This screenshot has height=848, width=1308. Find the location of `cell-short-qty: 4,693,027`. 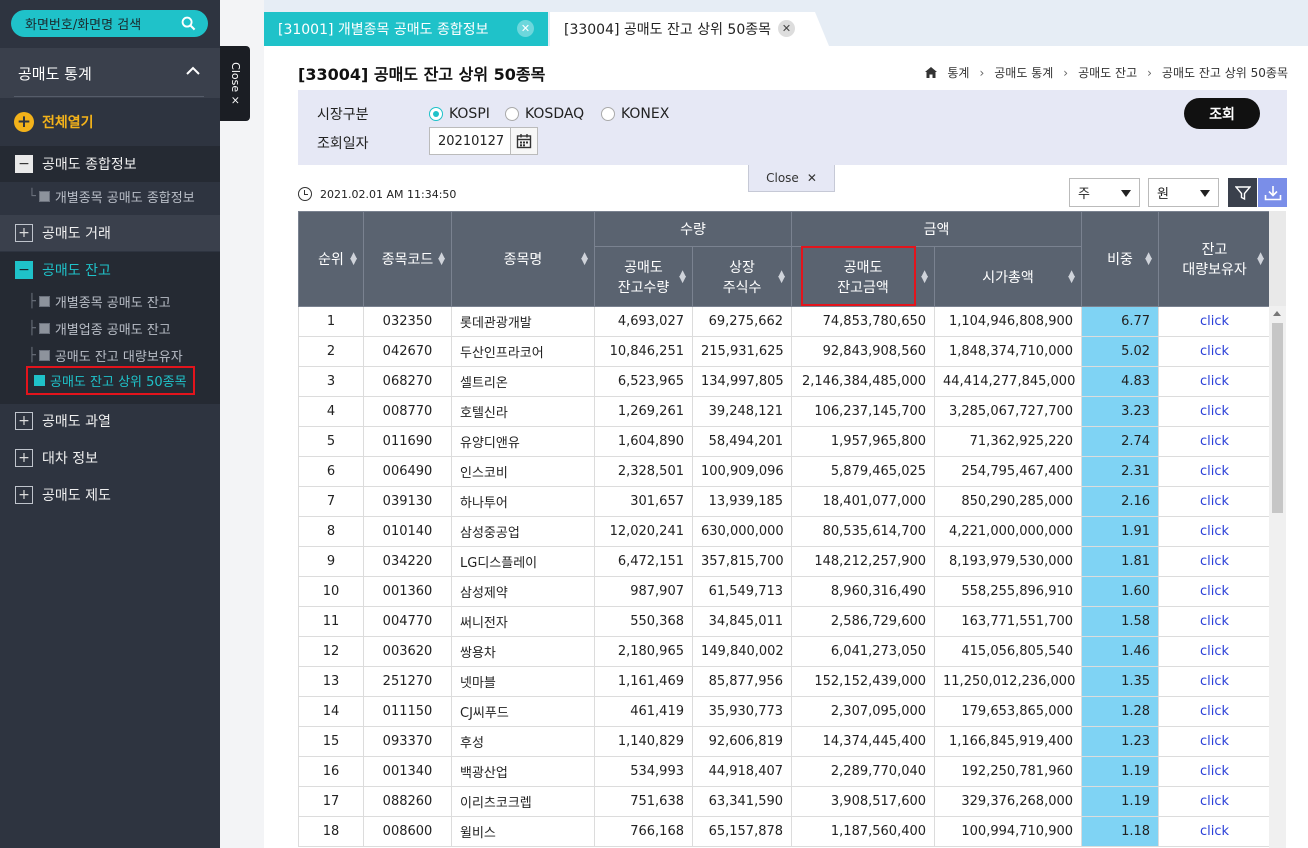

cell-short-qty: 4,693,027 is located at coordinates (643, 321).